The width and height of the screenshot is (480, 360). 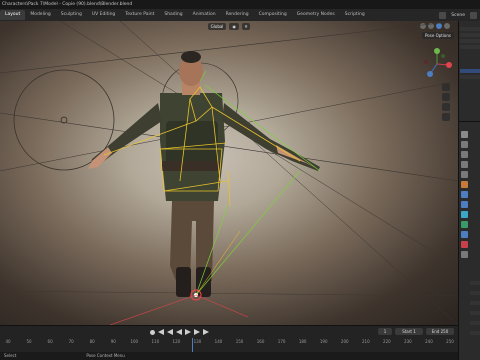 I want to click on workspace-right-controls: Scene, so click(x=459, y=15).